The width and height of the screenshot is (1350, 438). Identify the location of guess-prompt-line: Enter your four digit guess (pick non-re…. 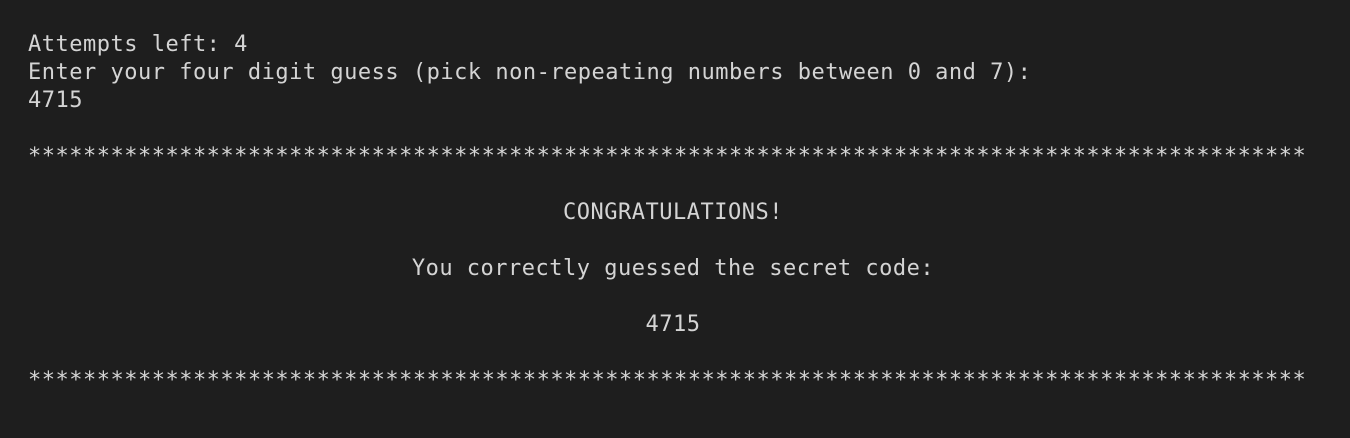
(530, 72).